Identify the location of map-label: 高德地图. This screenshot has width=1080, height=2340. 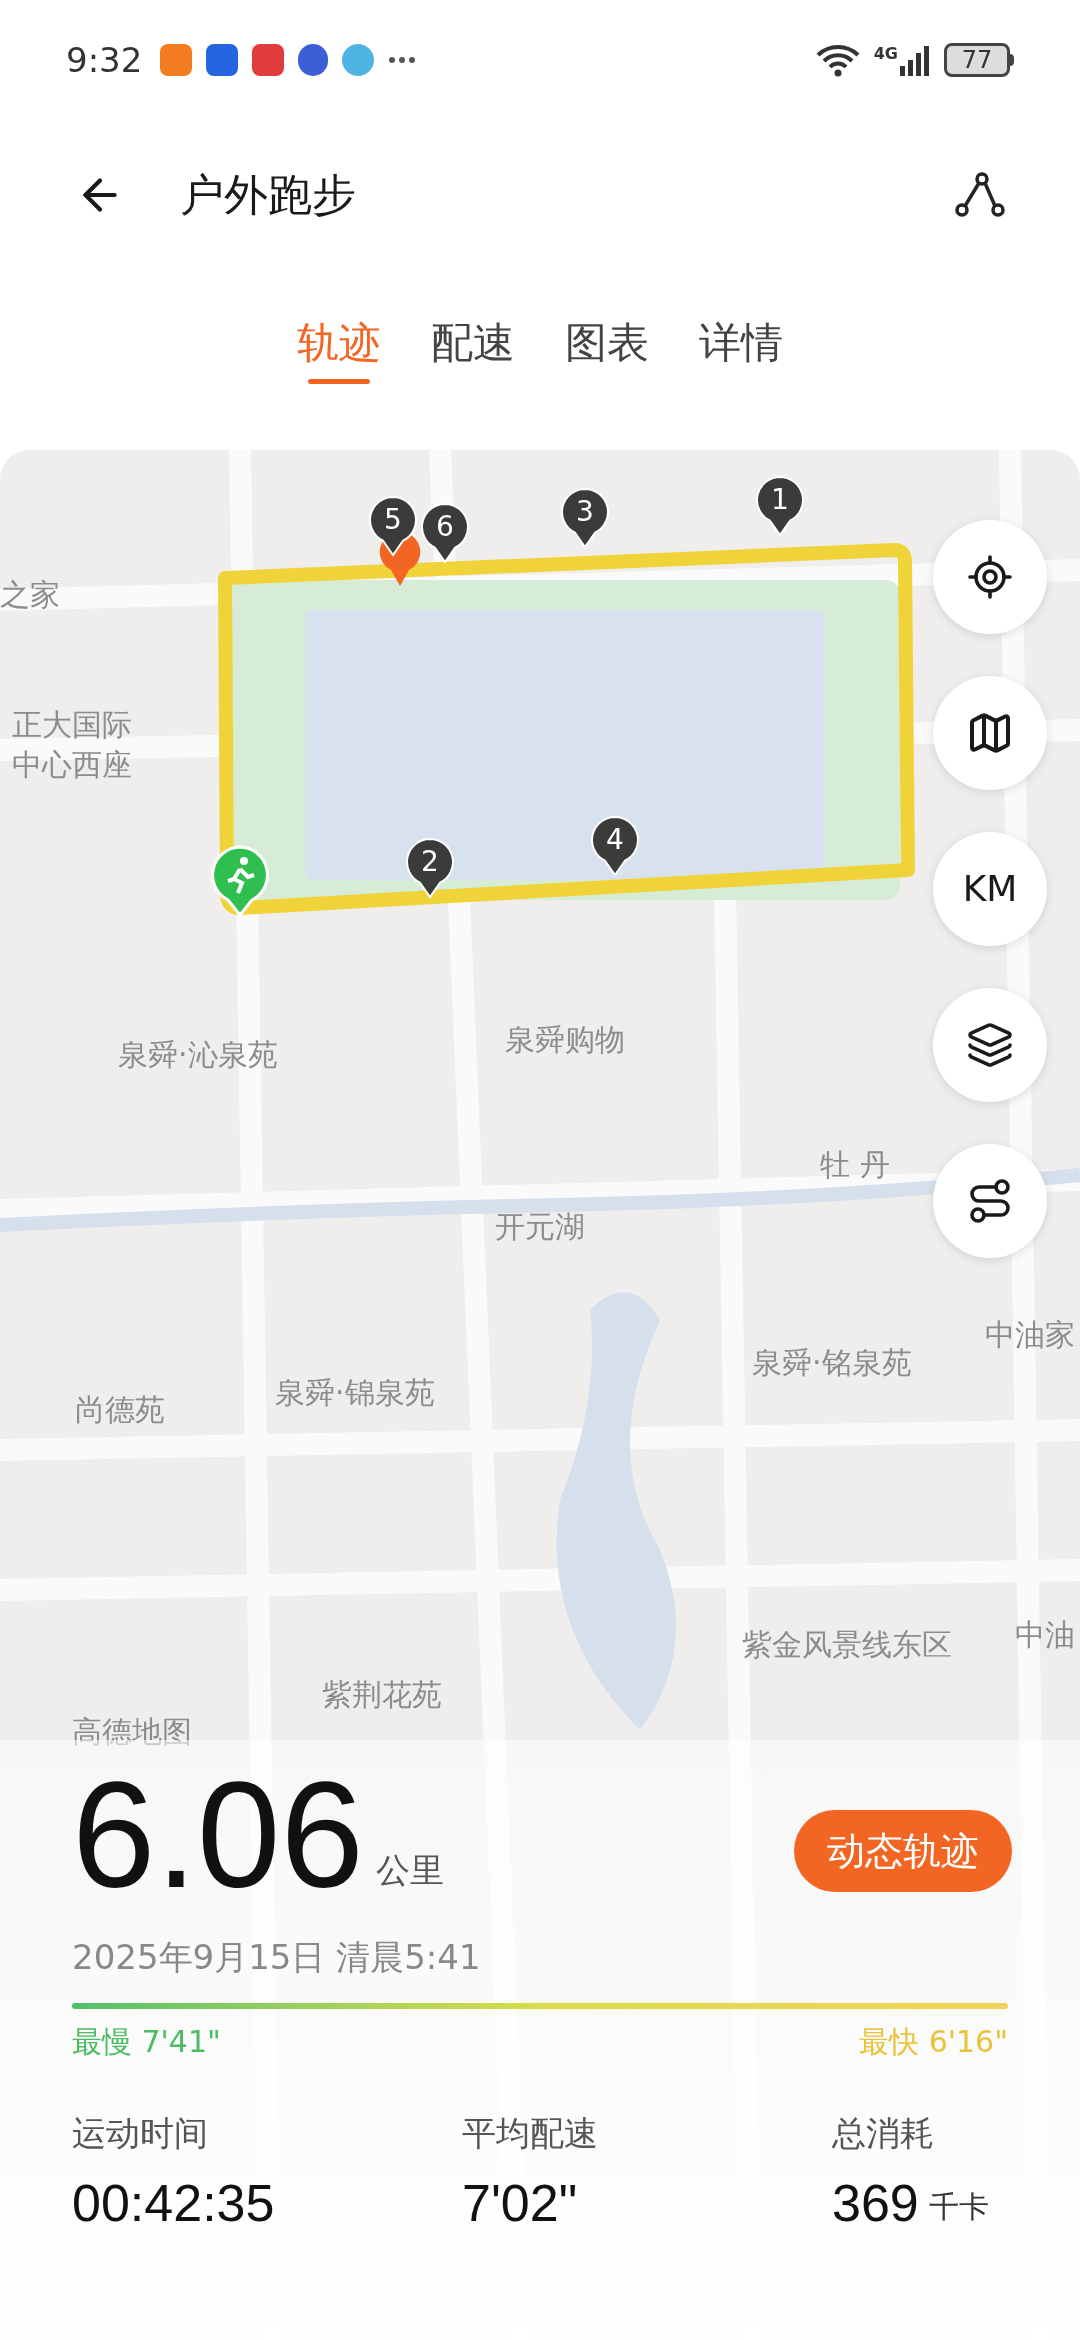
(132, 1732).